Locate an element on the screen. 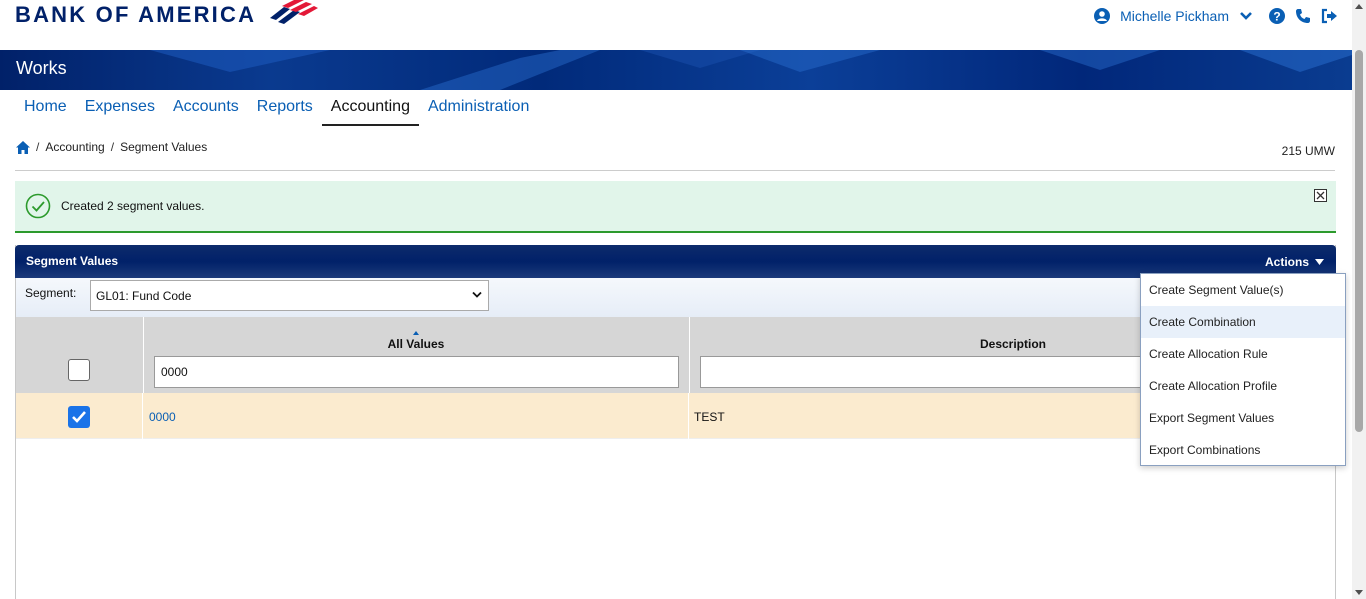 This screenshot has height=599, width=1366. menu-export-segment-values: Export Segment Values is located at coordinates (1243, 418).